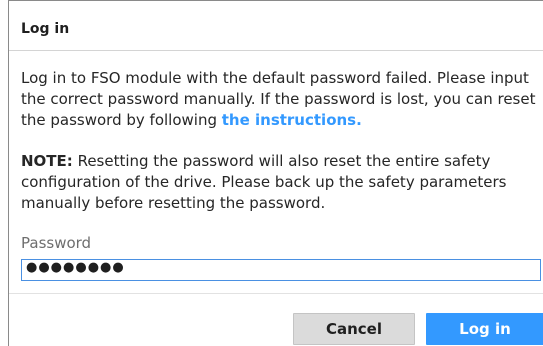  What do you see at coordinates (484, 329) in the screenshot?
I see `login-button: Log in` at bounding box center [484, 329].